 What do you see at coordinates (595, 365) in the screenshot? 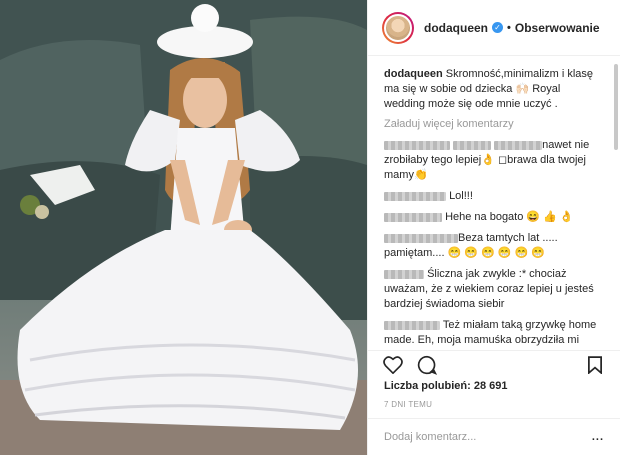
I see `bookmark-icon` at bounding box center [595, 365].